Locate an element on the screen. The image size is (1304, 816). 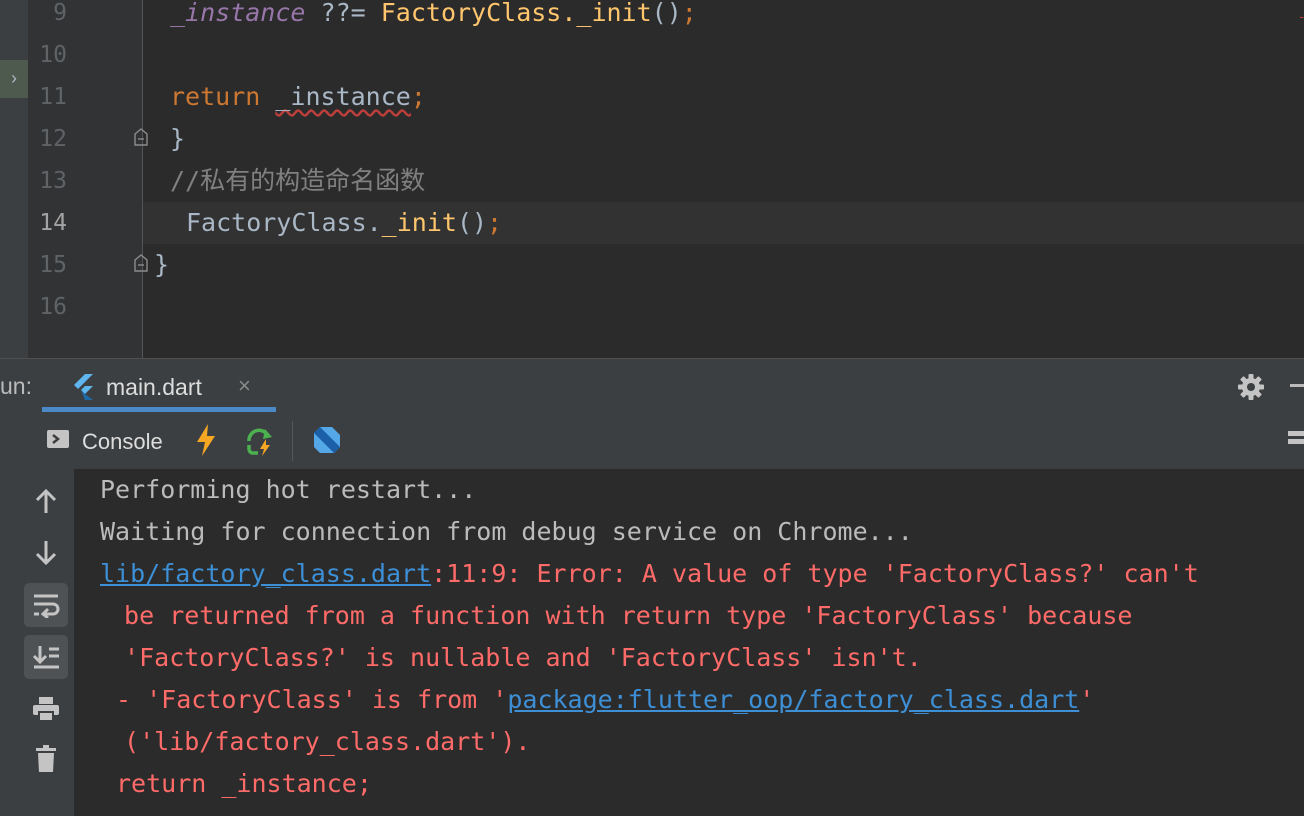
console-side-toolbar is located at coordinates (46, 642).